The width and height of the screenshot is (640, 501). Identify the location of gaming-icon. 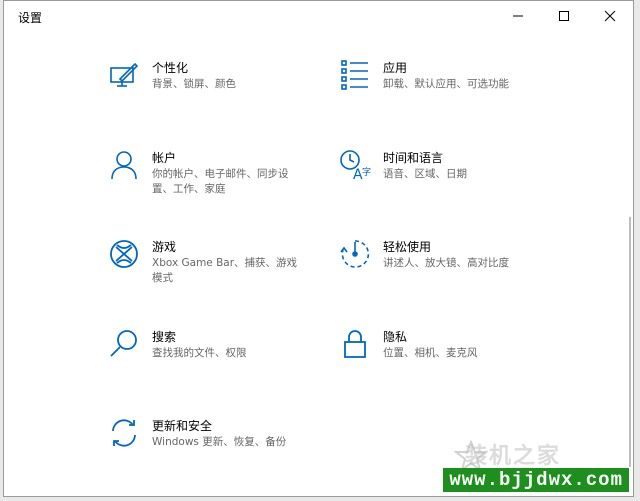
(124, 254).